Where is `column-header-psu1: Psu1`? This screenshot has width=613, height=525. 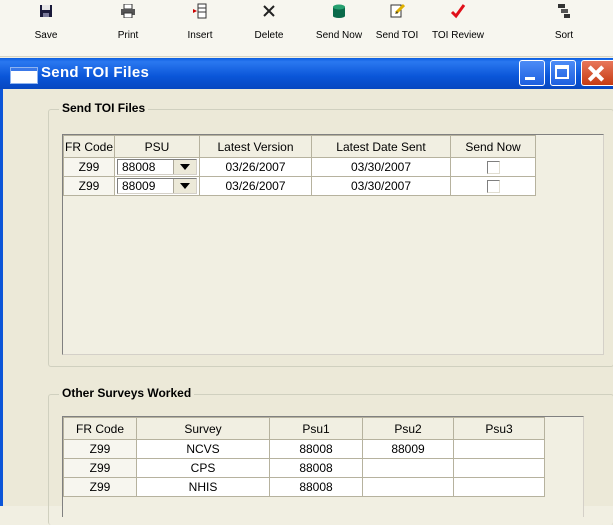
column-header-psu1: Psu1 is located at coordinates (316, 428).